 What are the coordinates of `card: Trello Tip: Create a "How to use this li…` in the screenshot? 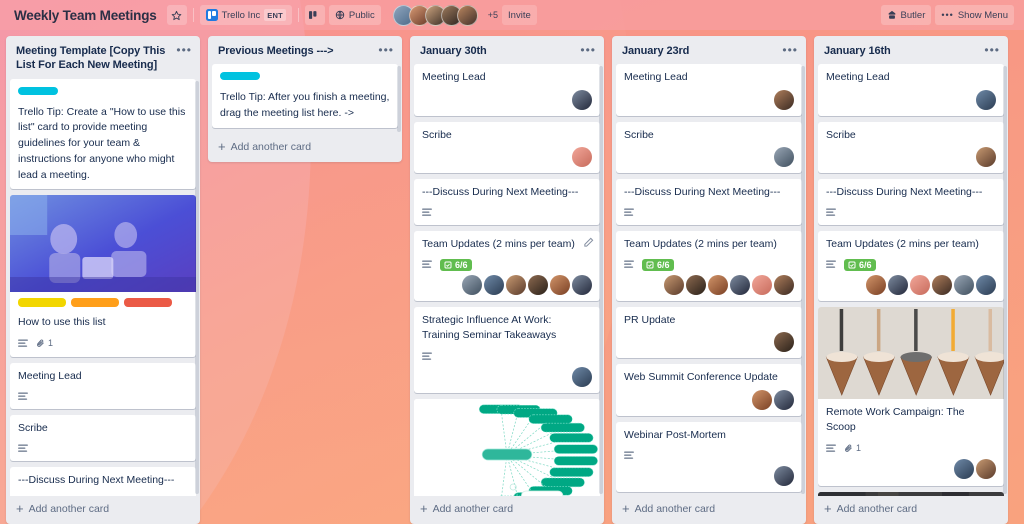 It's located at (103, 134).